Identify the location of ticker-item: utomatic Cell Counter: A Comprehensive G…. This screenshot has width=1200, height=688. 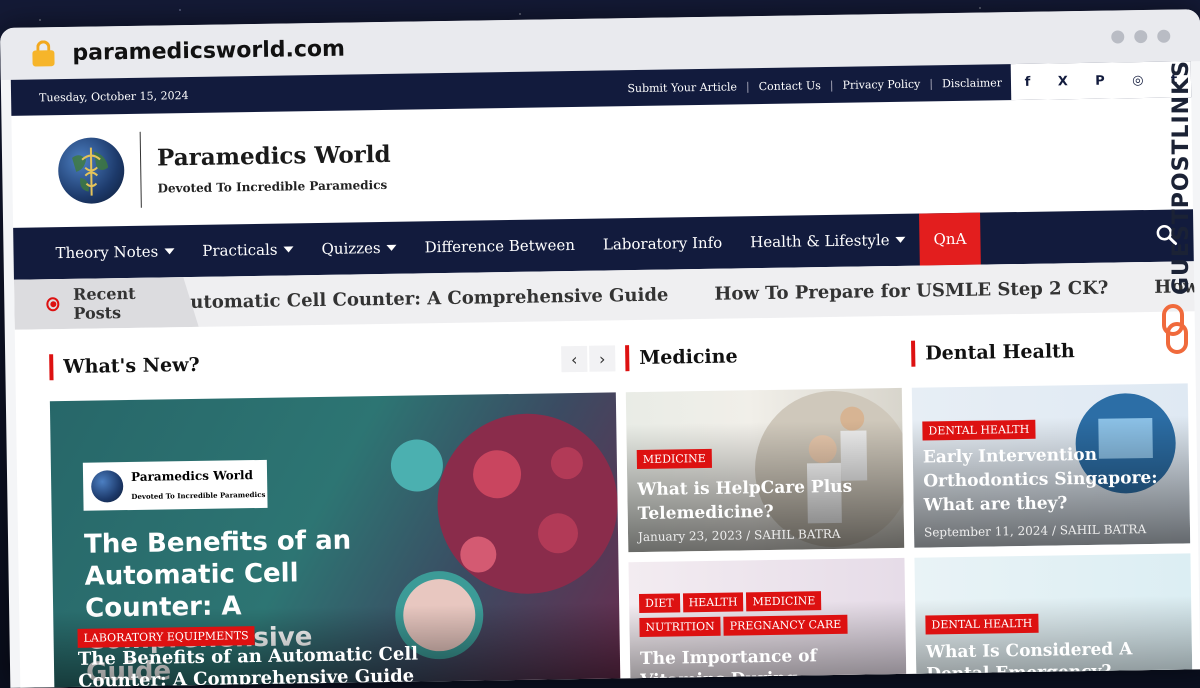
(429, 298).